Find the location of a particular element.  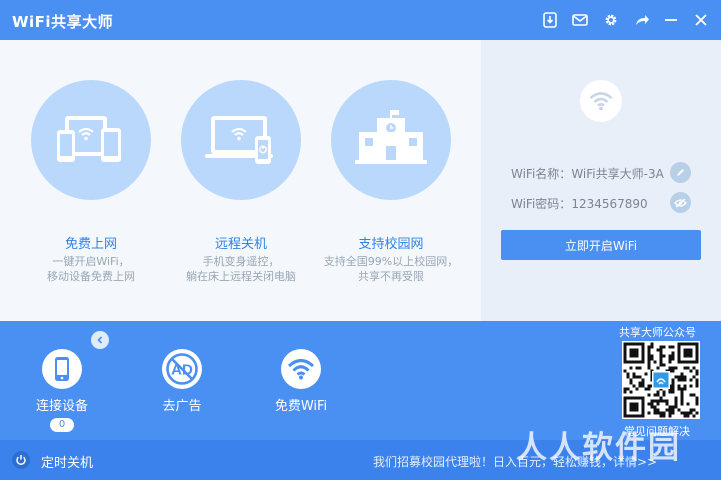

feature-campus-network: 支持校园网 支持全国99%以上校园网， 共享不再受限 is located at coordinates (391, 180).